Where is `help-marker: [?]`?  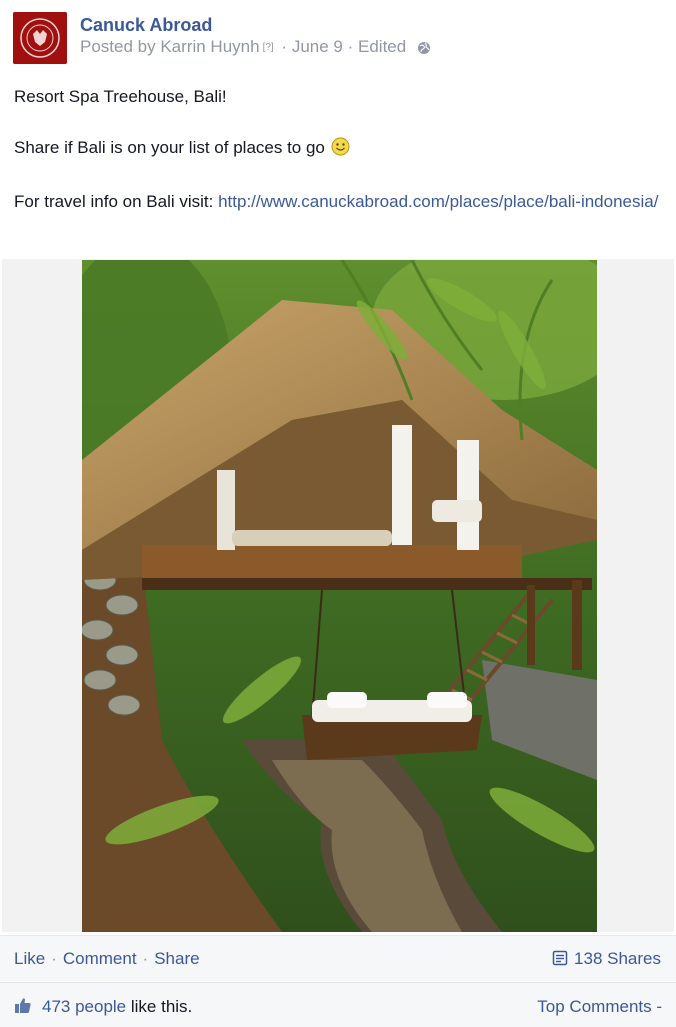 help-marker: [?] is located at coordinates (268, 47).